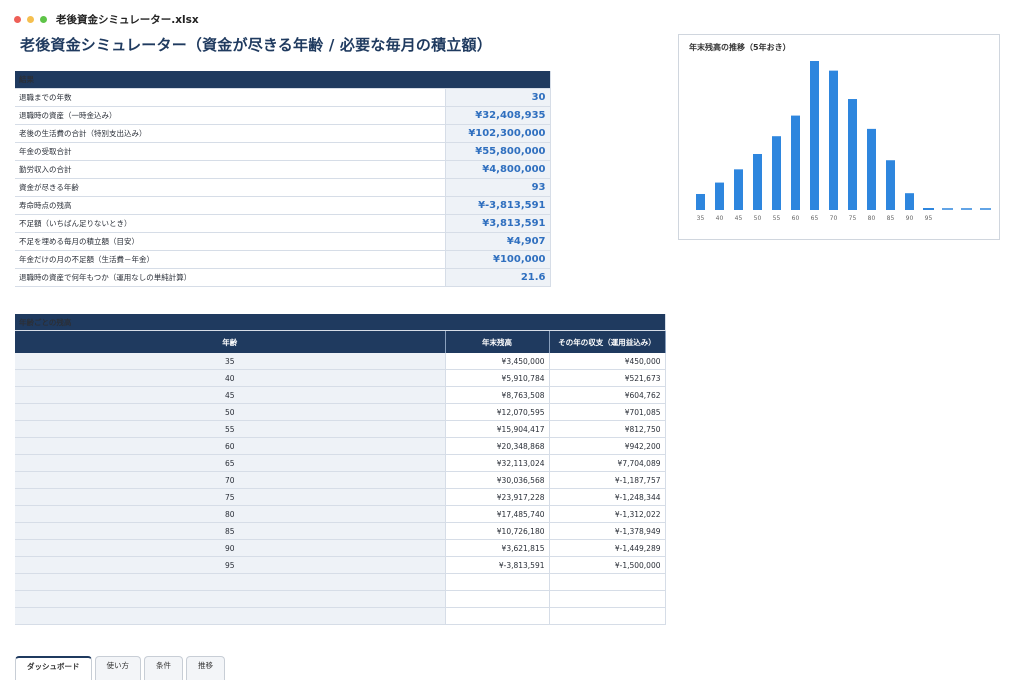 This screenshot has width=1024, height=680. What do you see at coordinates (497, 446) in the screenshot?
I see `year-end-balance-cell: ¥20,348,868` at bounding box center [497, 446].